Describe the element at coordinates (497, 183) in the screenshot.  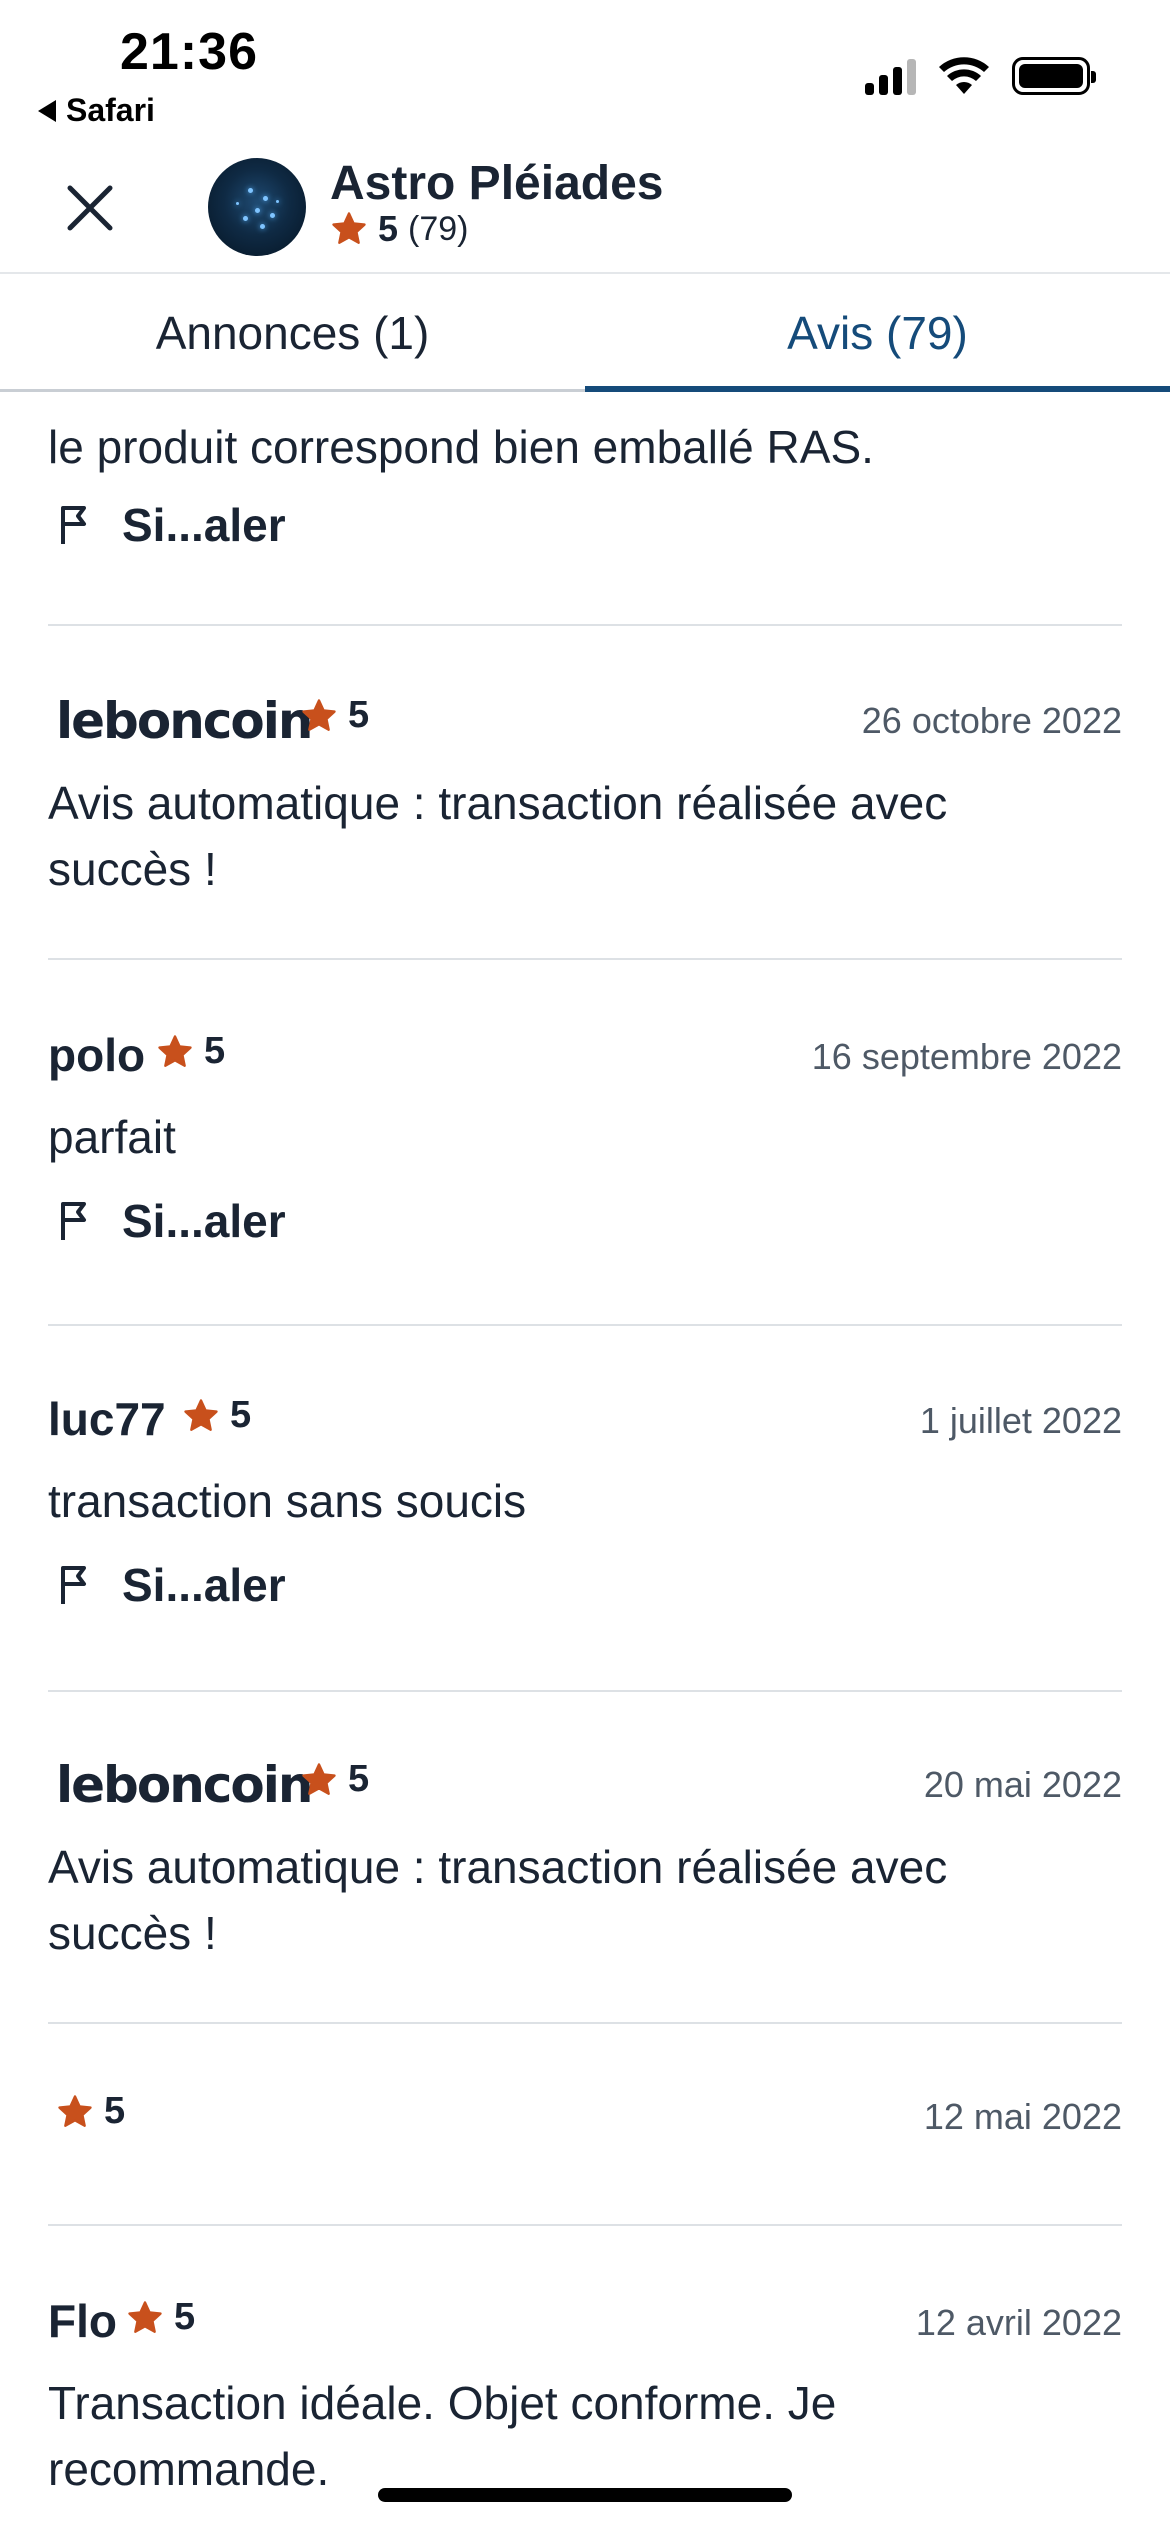
I see `shop-name: Astro Pléiades` at that location.